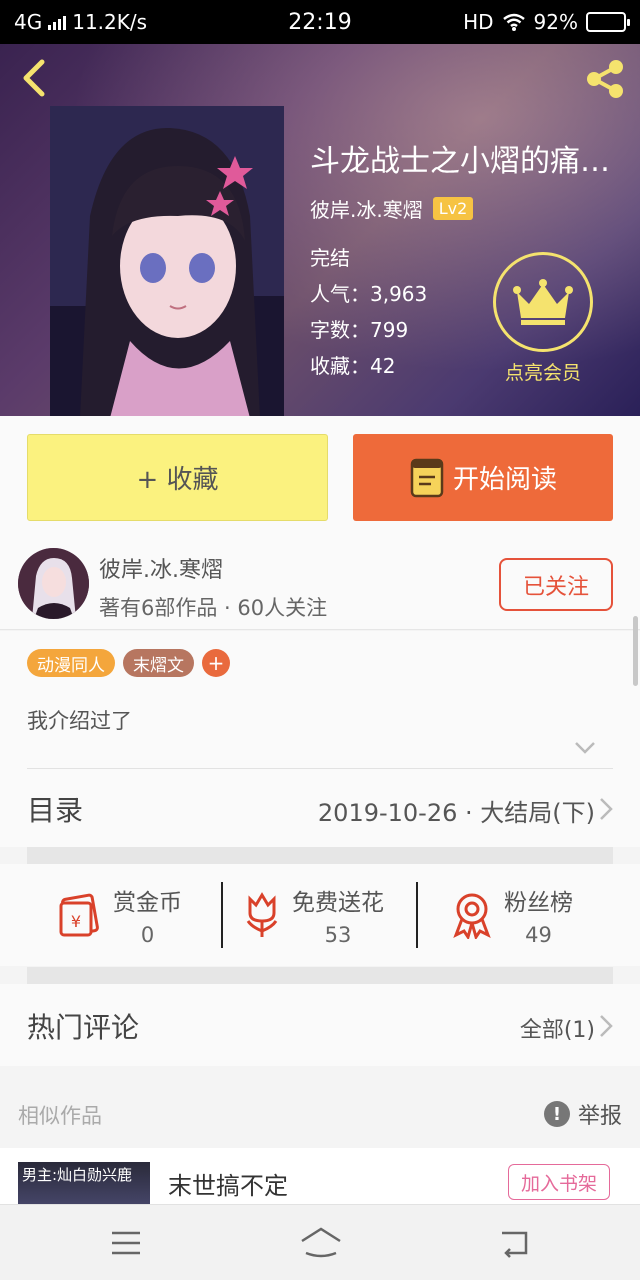 This screenshot has width=640, height=1280. Describe the element at coordinates (83, 1027) in the screenshot. I see `hot-comments-label: 热门评论` at that location.